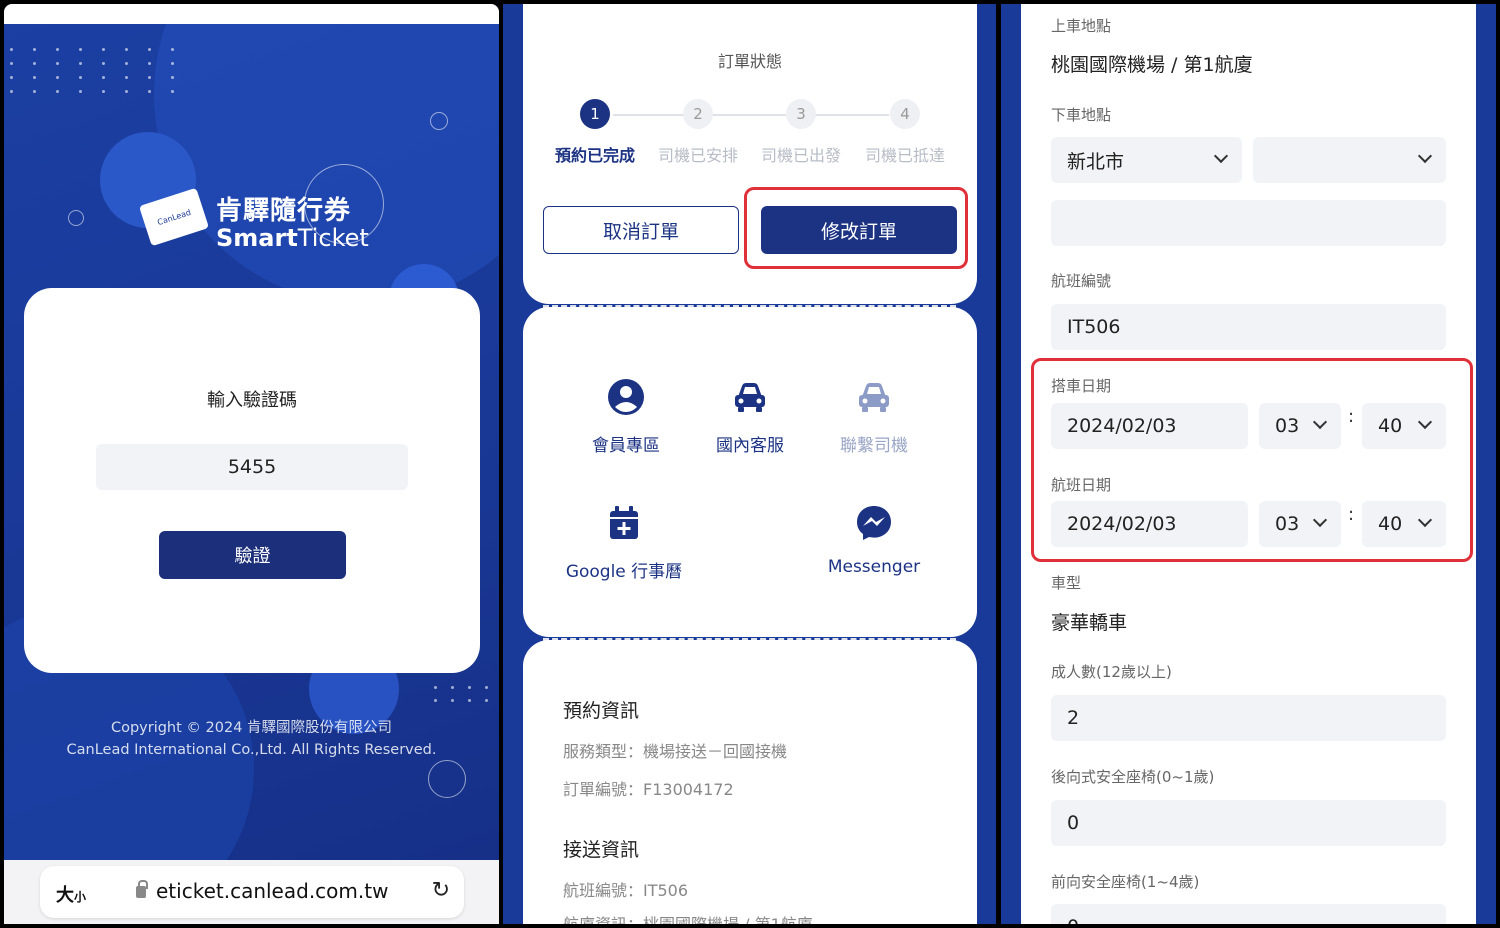  What do you see at coordinates (1146, 160) in the screenshot?
I see `dropoff-city-select: 新北市` at bounding box center [1146, 160].